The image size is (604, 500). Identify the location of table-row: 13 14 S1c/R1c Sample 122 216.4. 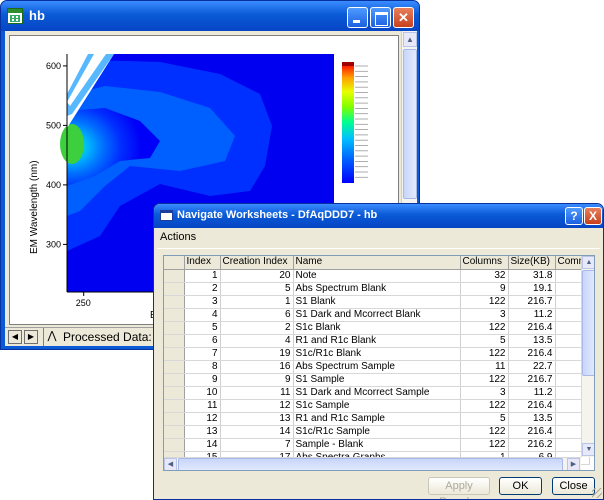
(377, 432).